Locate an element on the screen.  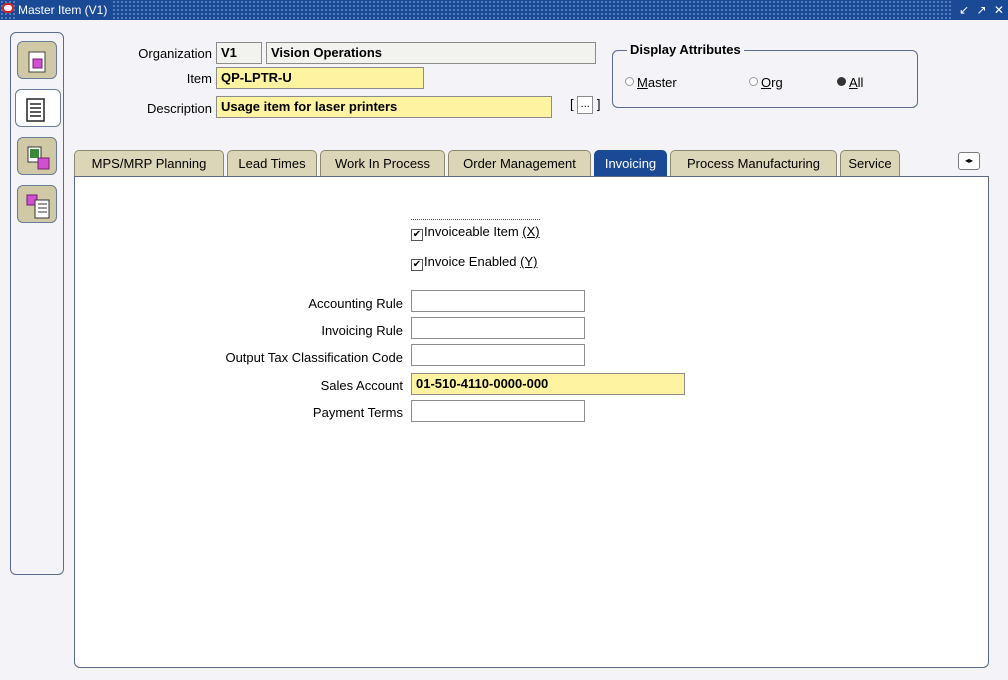
display-attributes-title: Display Attributes is located at coordinates (685, 49).